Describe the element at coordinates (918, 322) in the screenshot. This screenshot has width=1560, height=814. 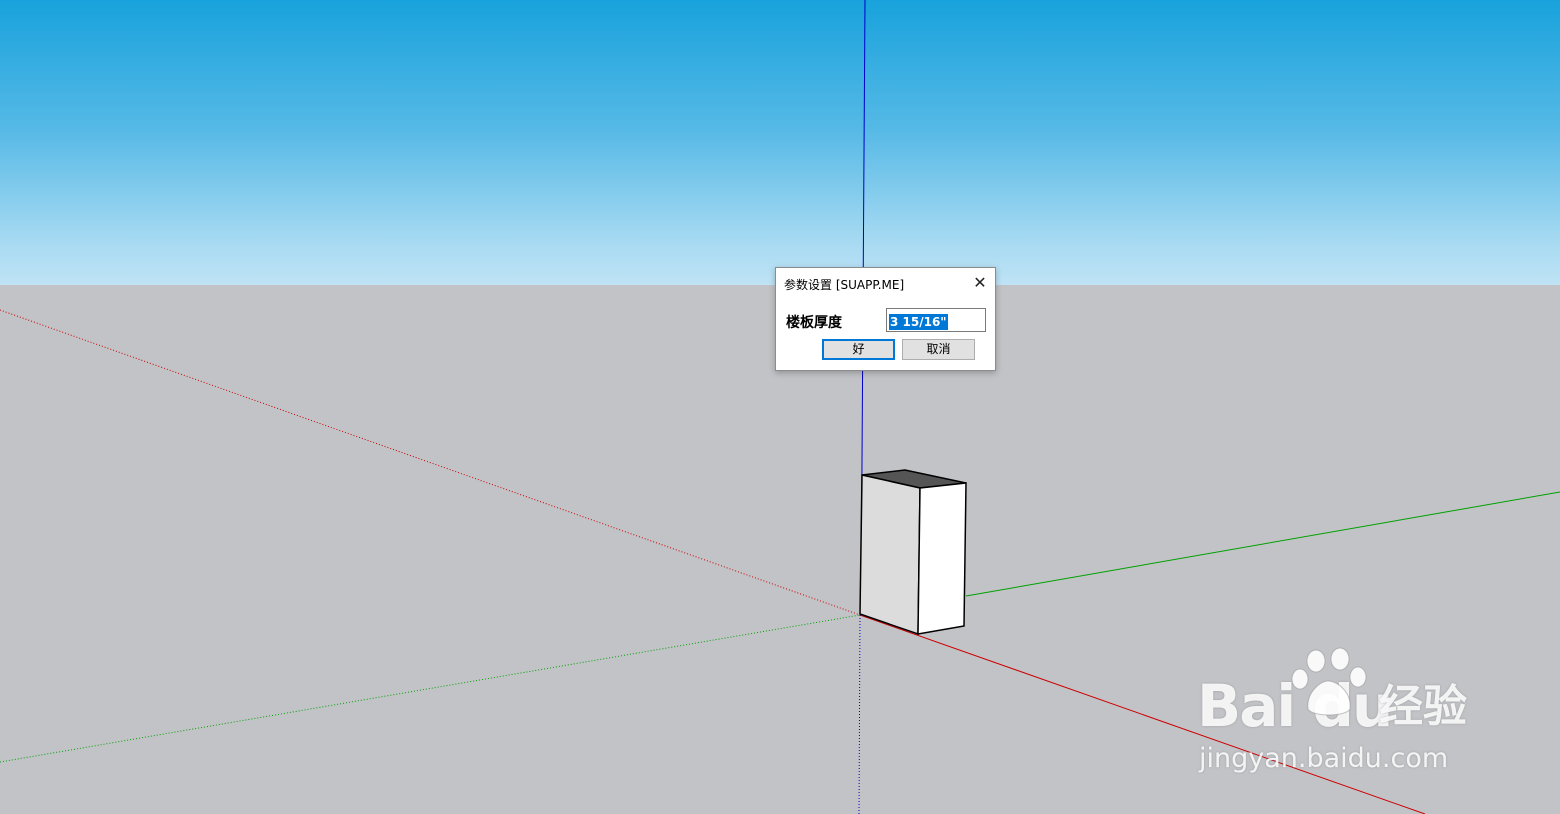
I see `floor-thickness-value: 3 15/16"` at that location.